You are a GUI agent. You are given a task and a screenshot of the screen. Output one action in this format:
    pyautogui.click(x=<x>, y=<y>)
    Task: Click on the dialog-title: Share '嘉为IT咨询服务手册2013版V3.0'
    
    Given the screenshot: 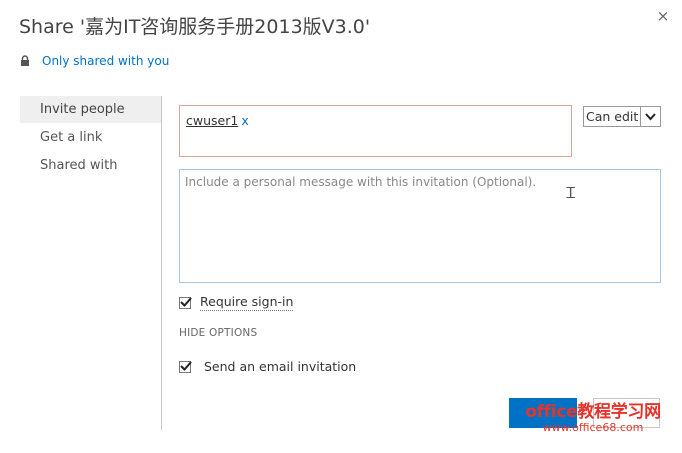 What is the action you would take?
    pyautogui.click(x=195, y=27)
    